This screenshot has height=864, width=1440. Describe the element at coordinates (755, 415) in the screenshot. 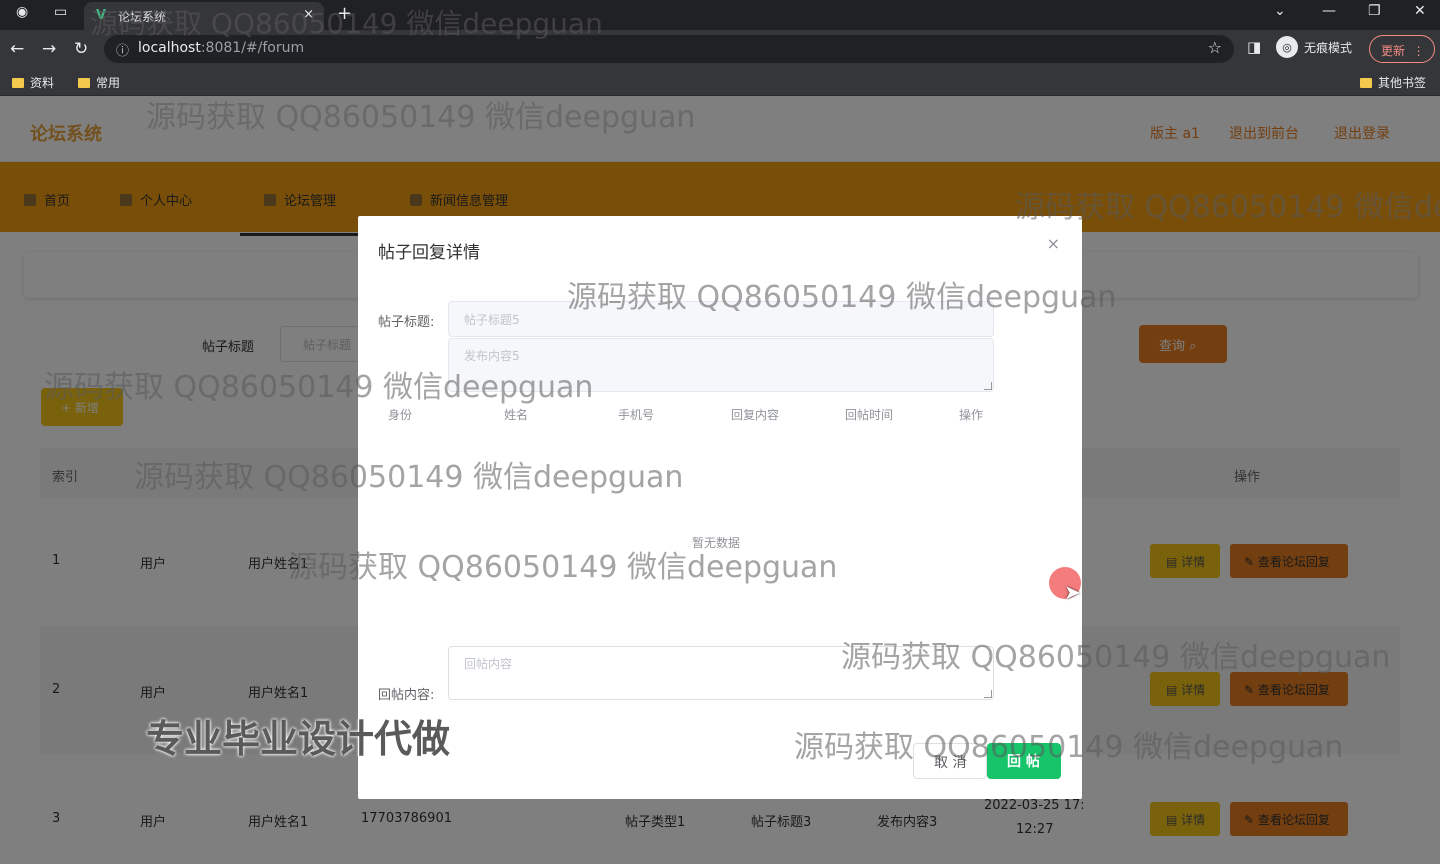

I see `reply-col-content: 回复内容` at that location.